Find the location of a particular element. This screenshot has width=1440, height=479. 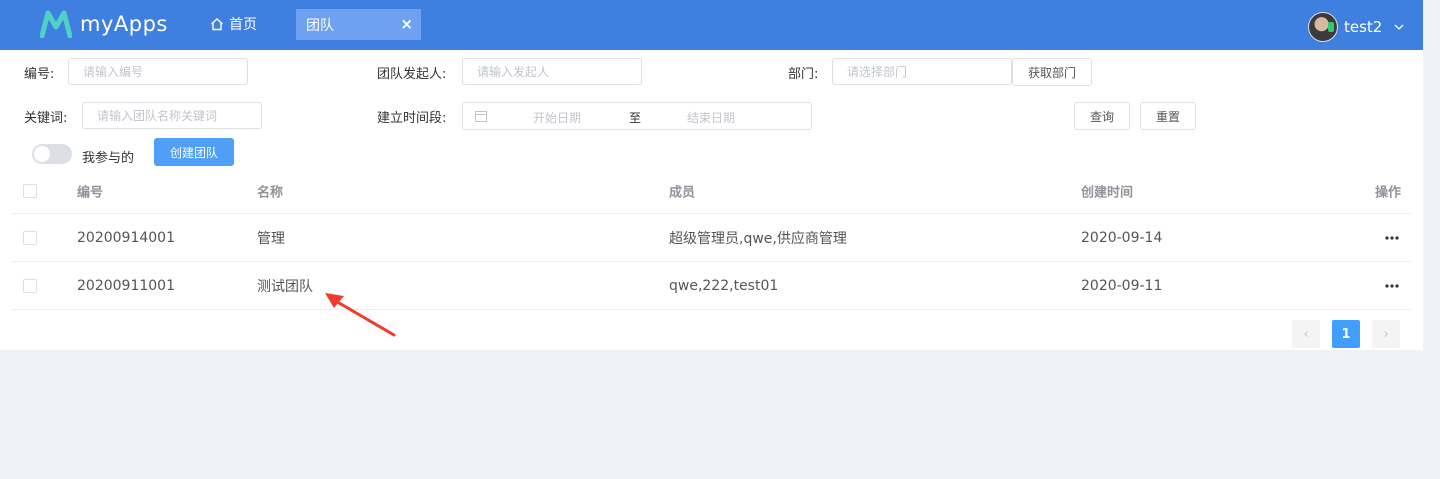

cell-created: 2020-09-11 is located at coordinates (1122, 285).